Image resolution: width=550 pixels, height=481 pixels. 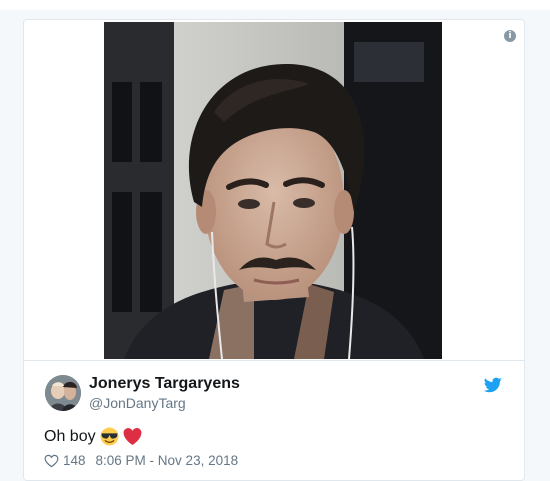 I want to click on avatar, so click(x=63, y=393).